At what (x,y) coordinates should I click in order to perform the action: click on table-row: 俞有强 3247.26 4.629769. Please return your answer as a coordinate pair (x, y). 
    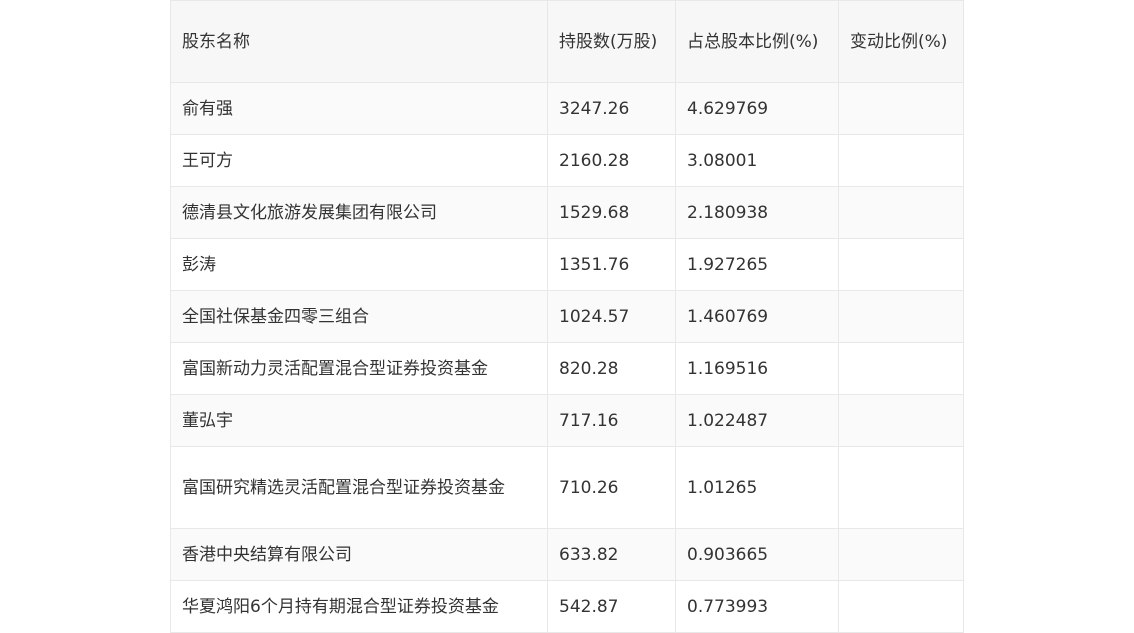
    Looking at the image, I should click on (567, 108).